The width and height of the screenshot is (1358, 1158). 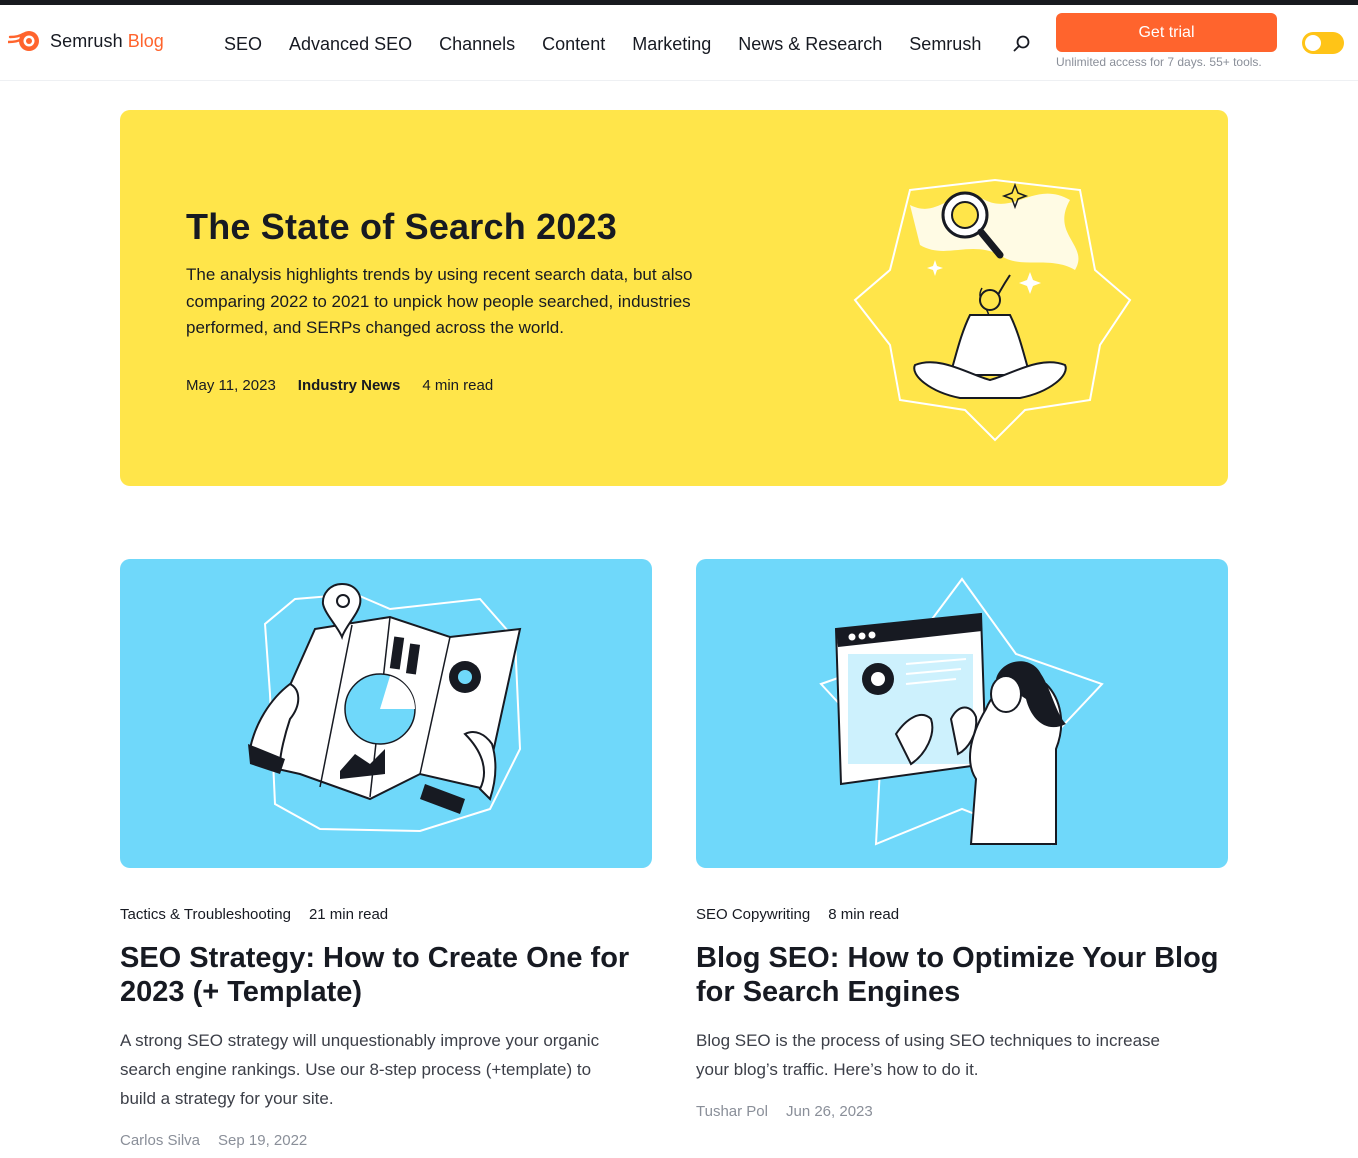 What do you see at coordinates (1022, 44) in the screenshot?
I see `search-icon` at bounding box center [1022, 44].